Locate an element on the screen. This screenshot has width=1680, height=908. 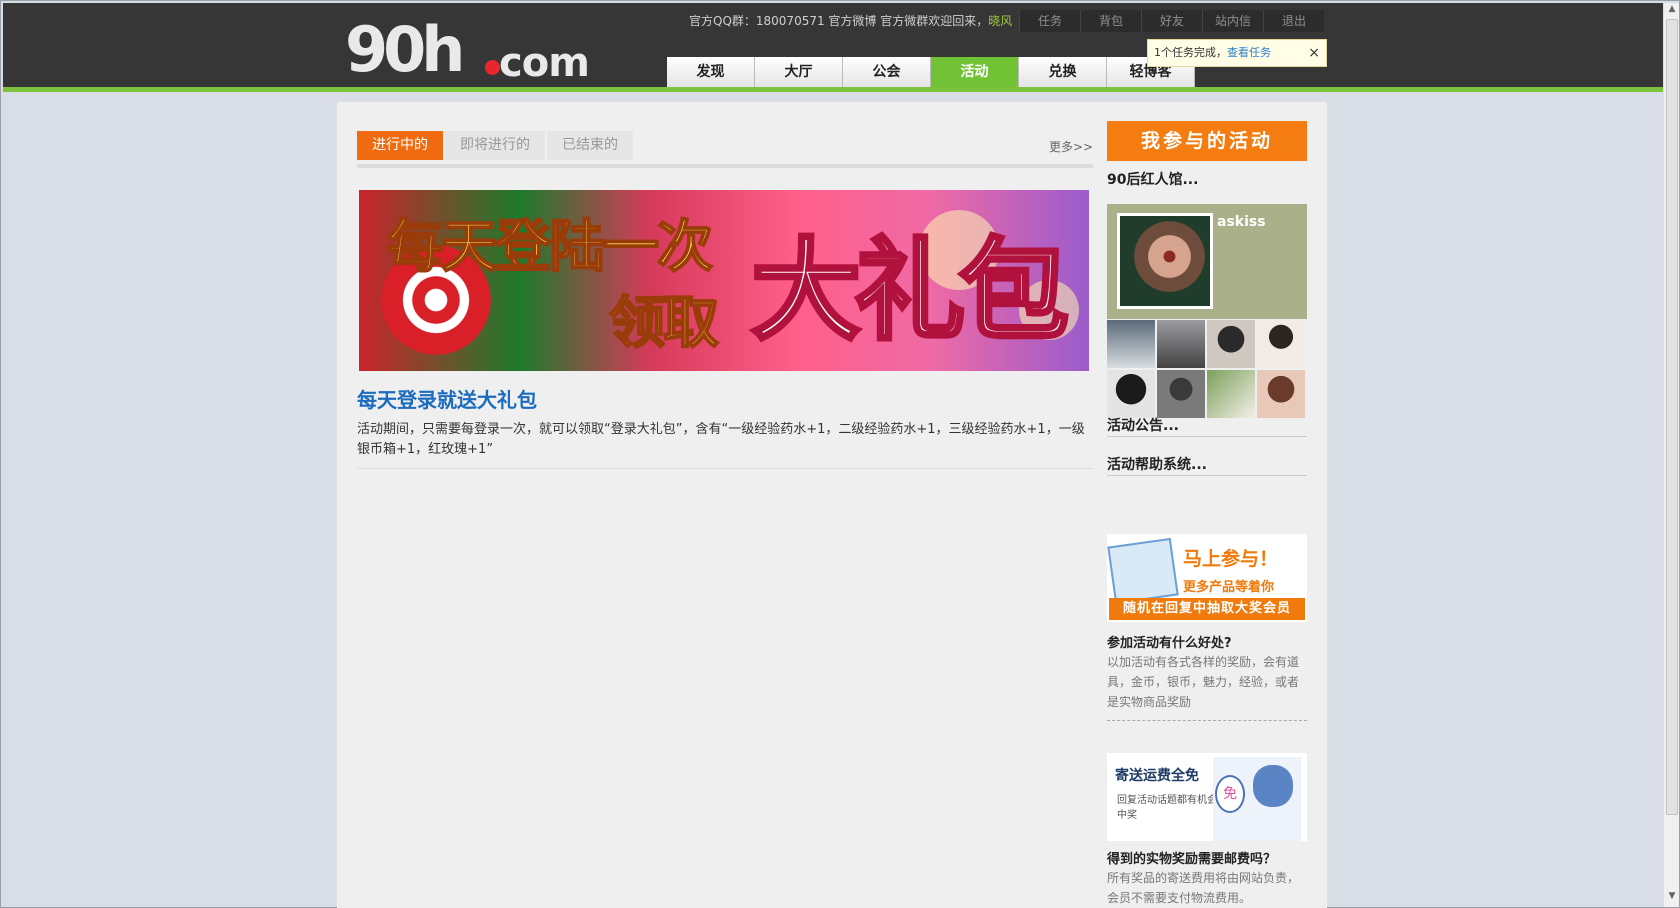
menu-logout: 退出 is located at coordinates (1293, 21).